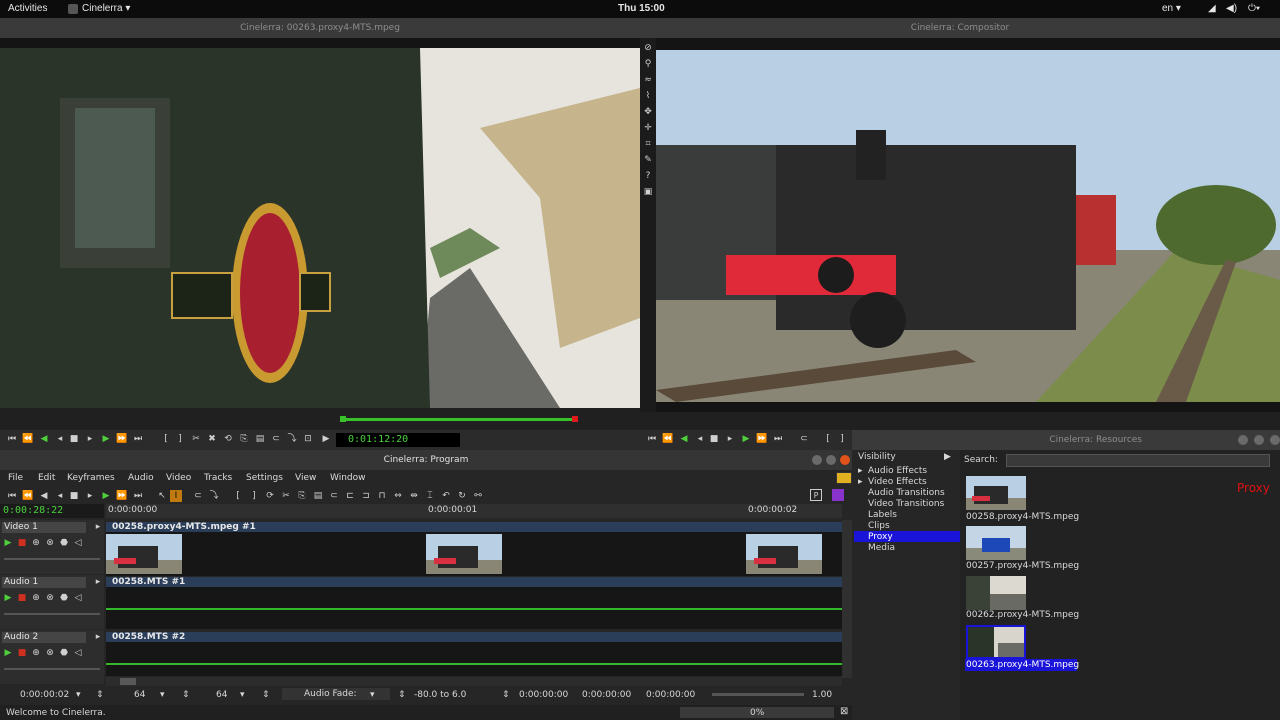 The image size is (1280, 720). What do you see at coordinates (106, 8) in the screenshot?
I see `app-menu: Cinelerra ▾` at bounding box center [106, 8].